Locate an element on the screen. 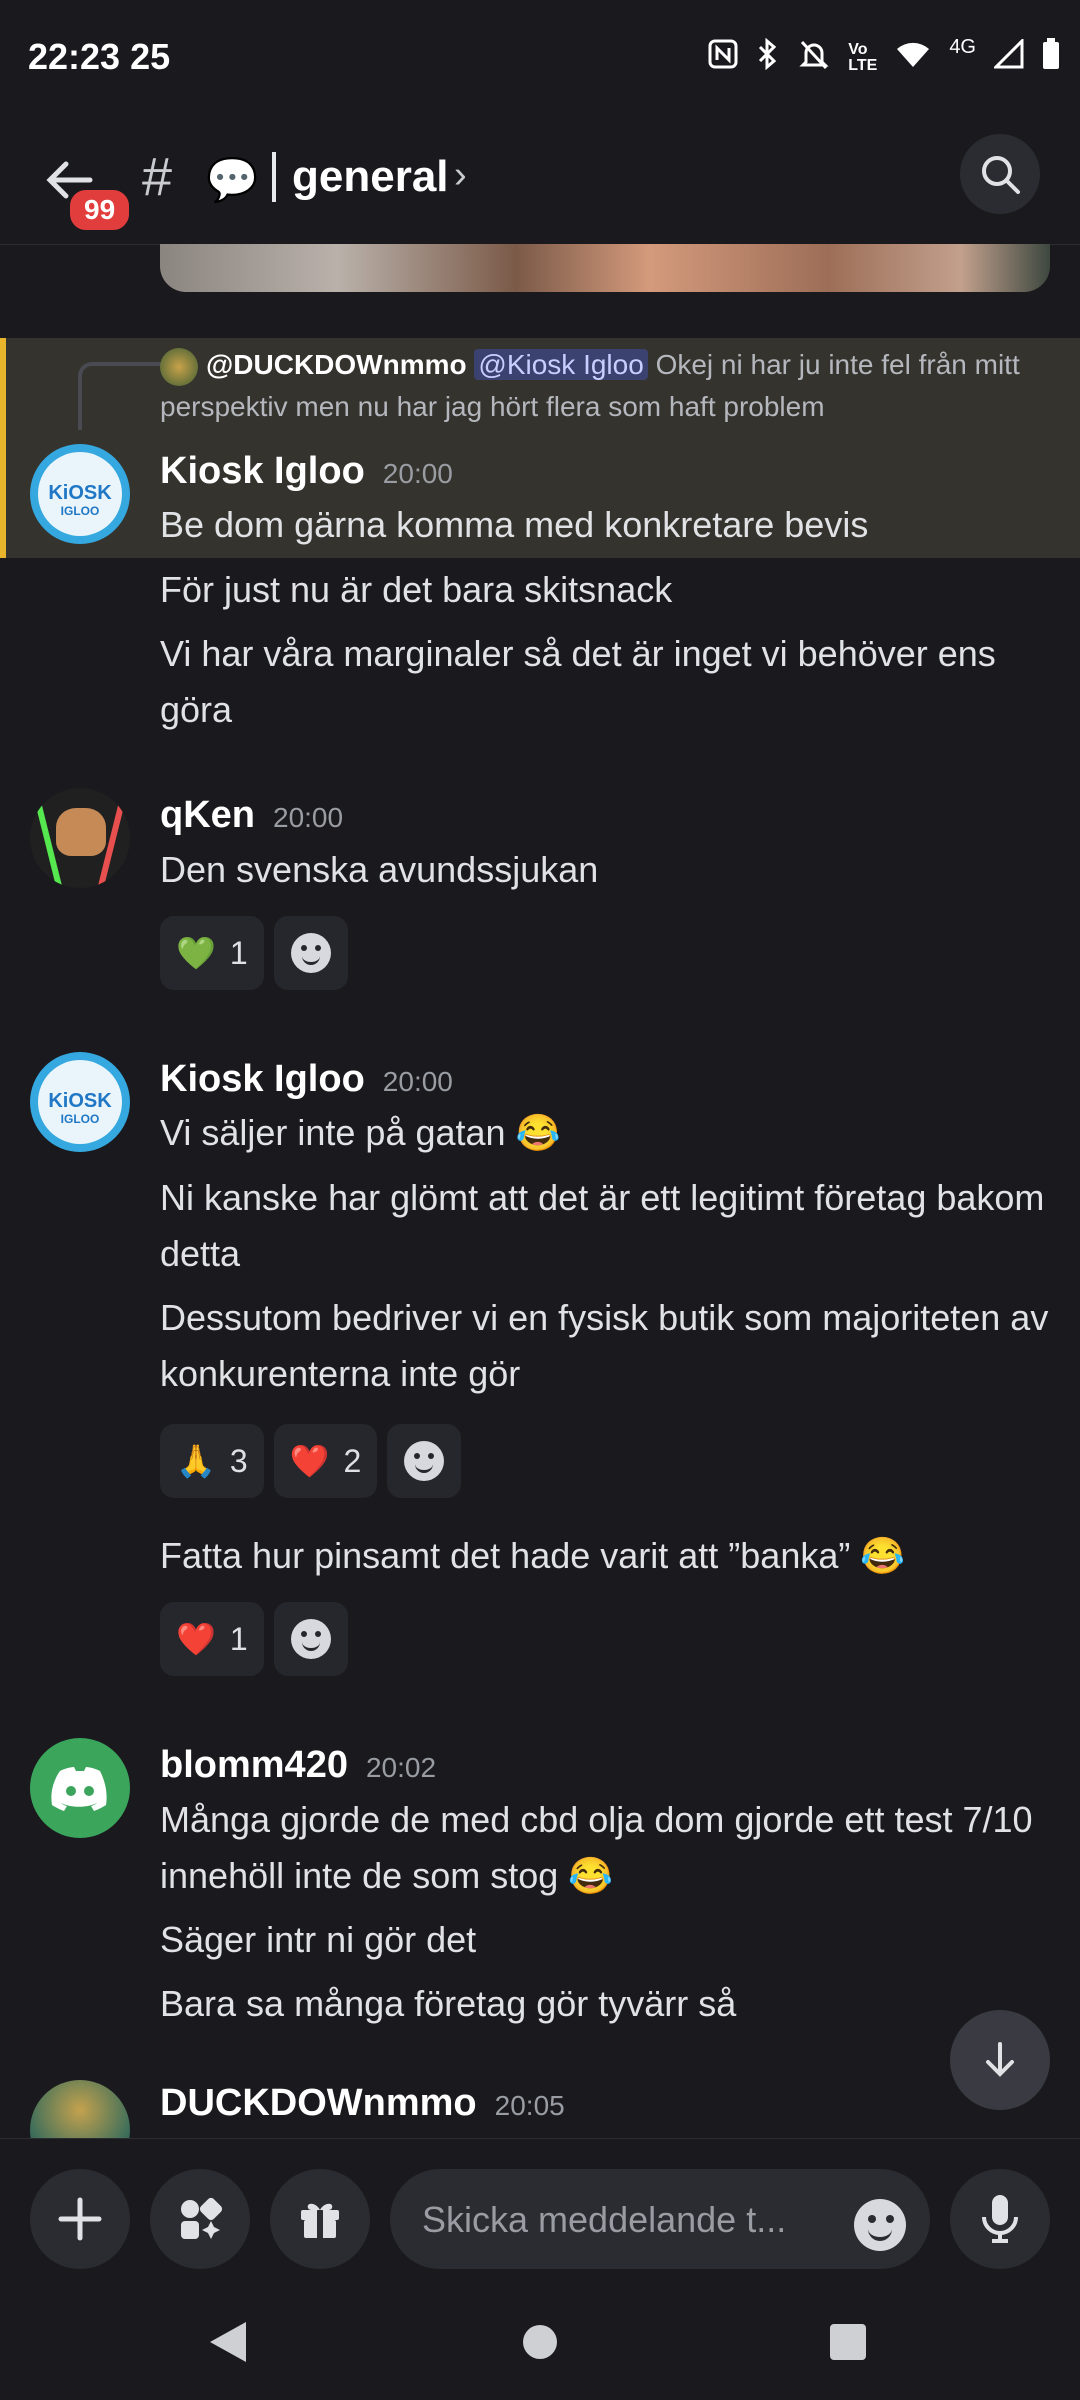  message-text: Bara sa många företag gör tyvärr så is located at coordinates (448, 2003).